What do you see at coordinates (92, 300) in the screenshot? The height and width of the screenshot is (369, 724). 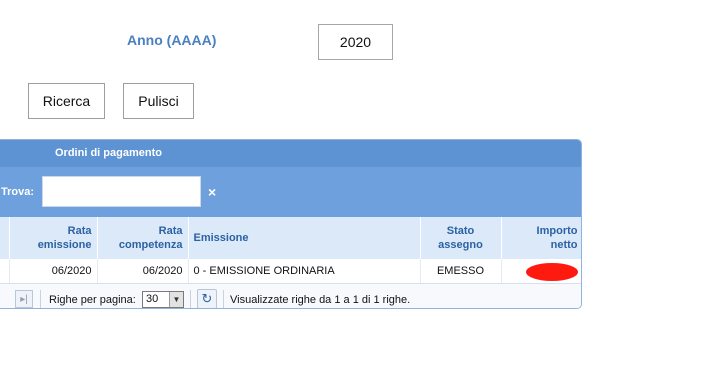 I see `rows-per-page-label: Righe per pagina:` at bounding box center [92, 300].